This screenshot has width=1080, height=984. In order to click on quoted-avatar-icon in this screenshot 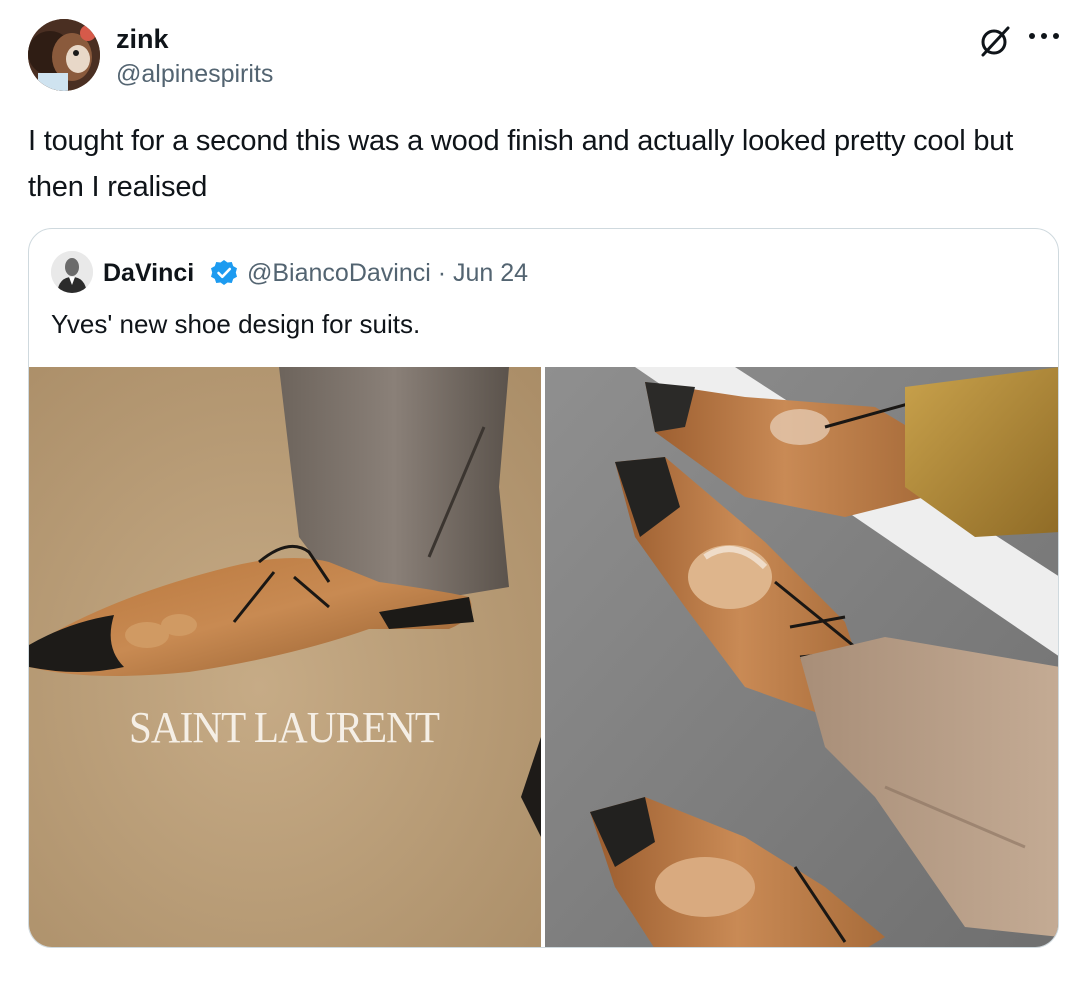, I will do `click(72, 272)`.